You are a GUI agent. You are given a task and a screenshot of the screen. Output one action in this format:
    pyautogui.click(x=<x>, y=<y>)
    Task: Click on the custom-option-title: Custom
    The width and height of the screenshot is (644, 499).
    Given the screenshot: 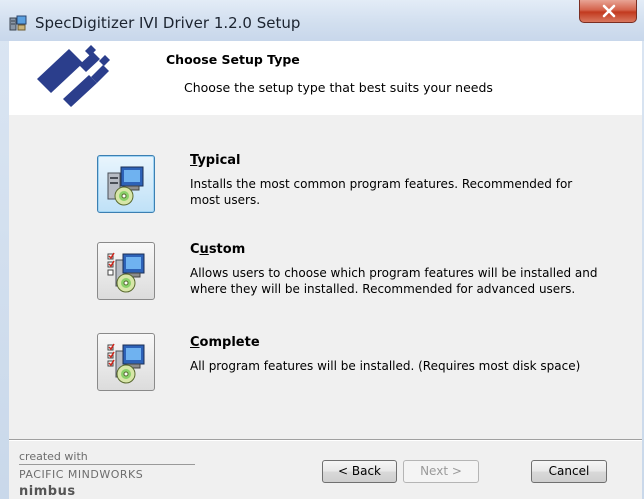 What is the action you would take?
    pyautogui.click(x=217, y=249)
    